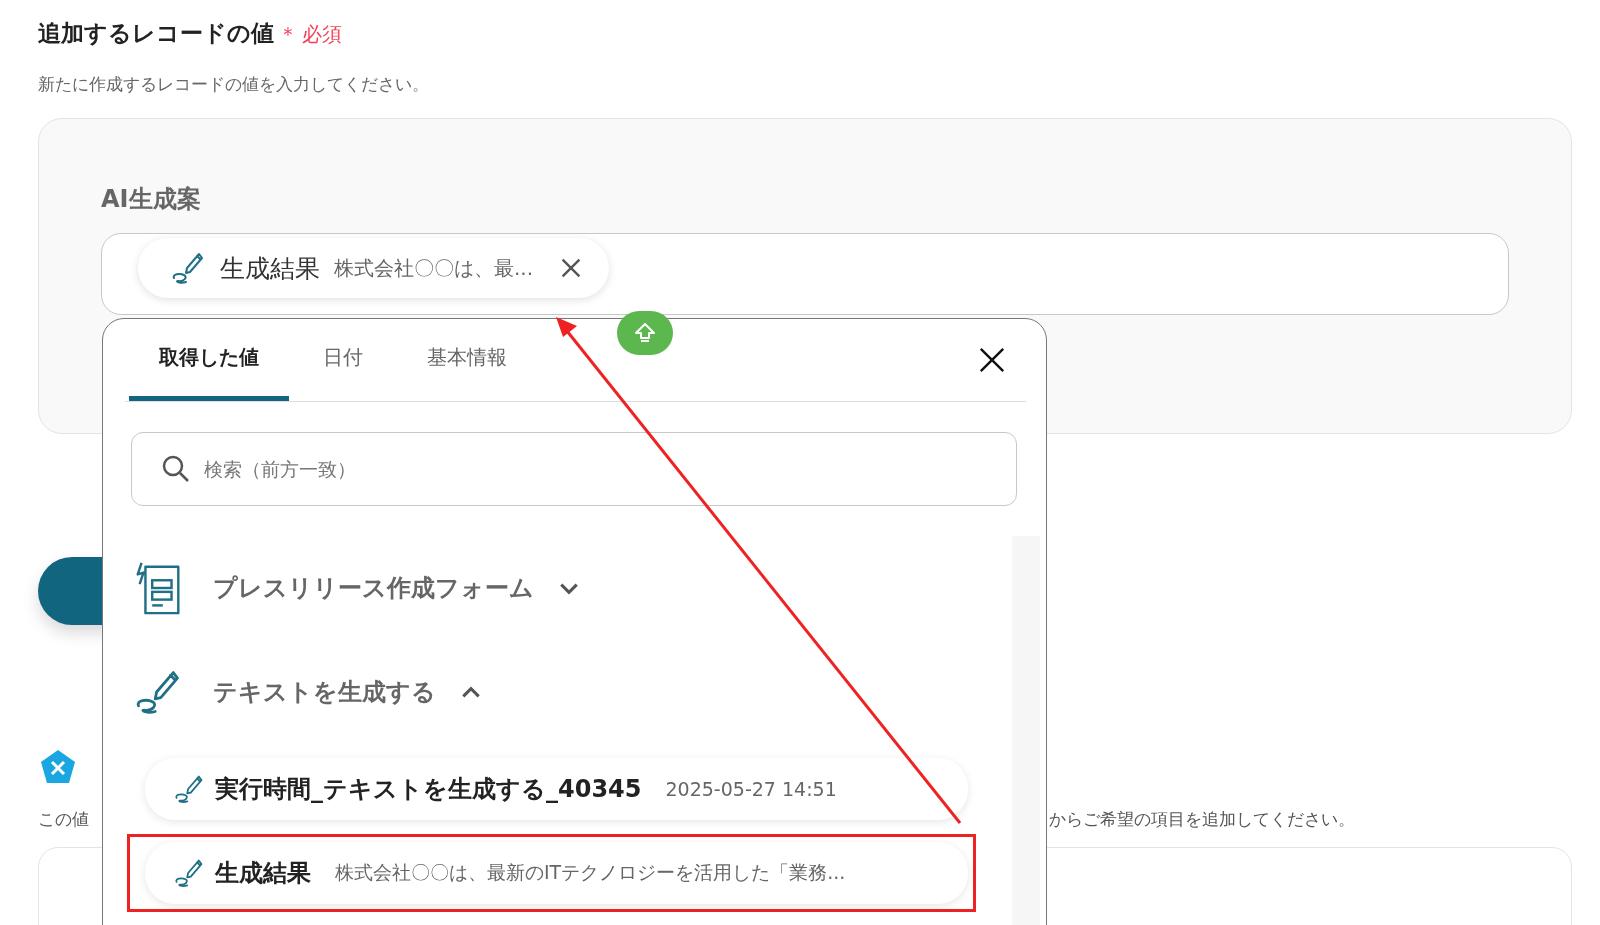 The height and width of the screenshot is (925, 1600). What do you see at coordinates (1202, 819) in the screenshot?
I see `description-text: からご希望の項目を追加してください。` at bounding box center [1202, 819].